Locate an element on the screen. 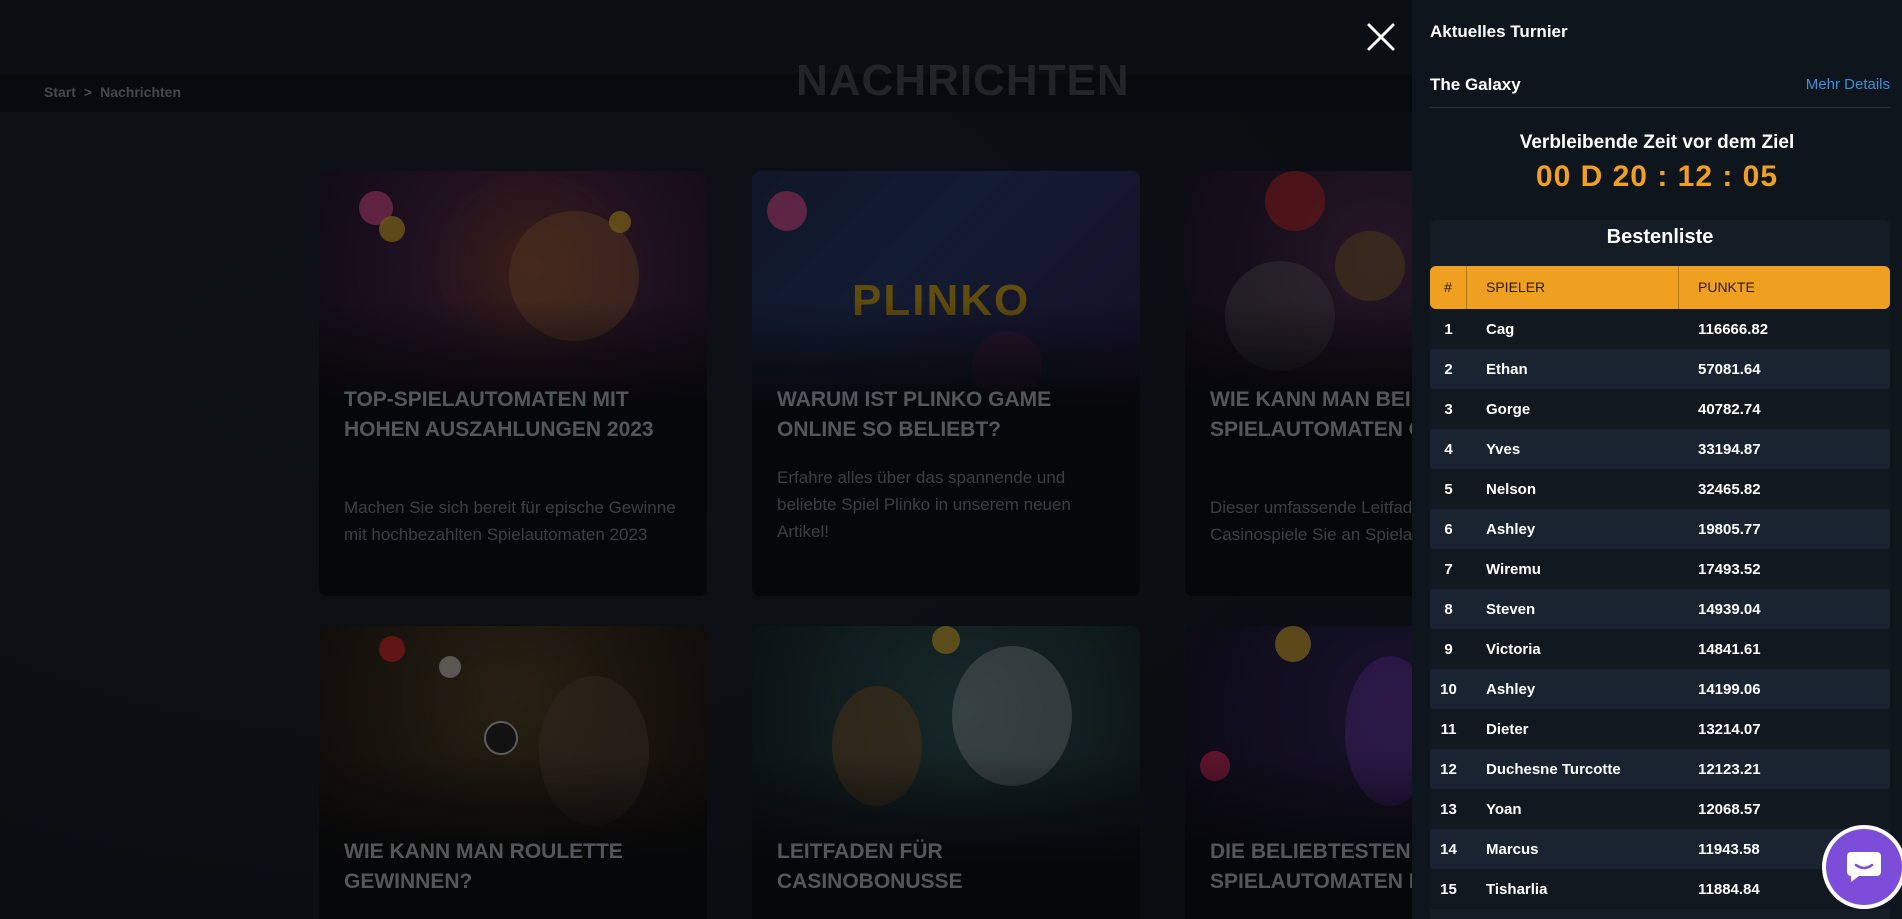 The width and height of the screenshot is (1902, 919). leaderboard-row: 10 Ashley 14199.06 is located at coordinates (1660, 689).